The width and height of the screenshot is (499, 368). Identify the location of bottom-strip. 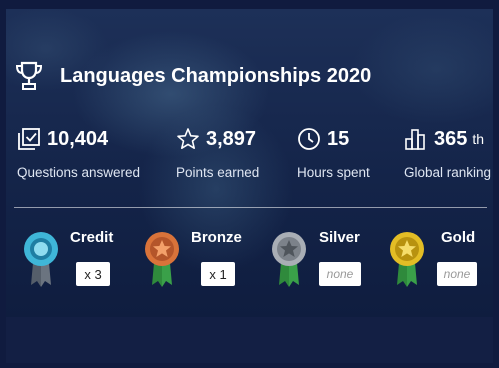
(249, 340).